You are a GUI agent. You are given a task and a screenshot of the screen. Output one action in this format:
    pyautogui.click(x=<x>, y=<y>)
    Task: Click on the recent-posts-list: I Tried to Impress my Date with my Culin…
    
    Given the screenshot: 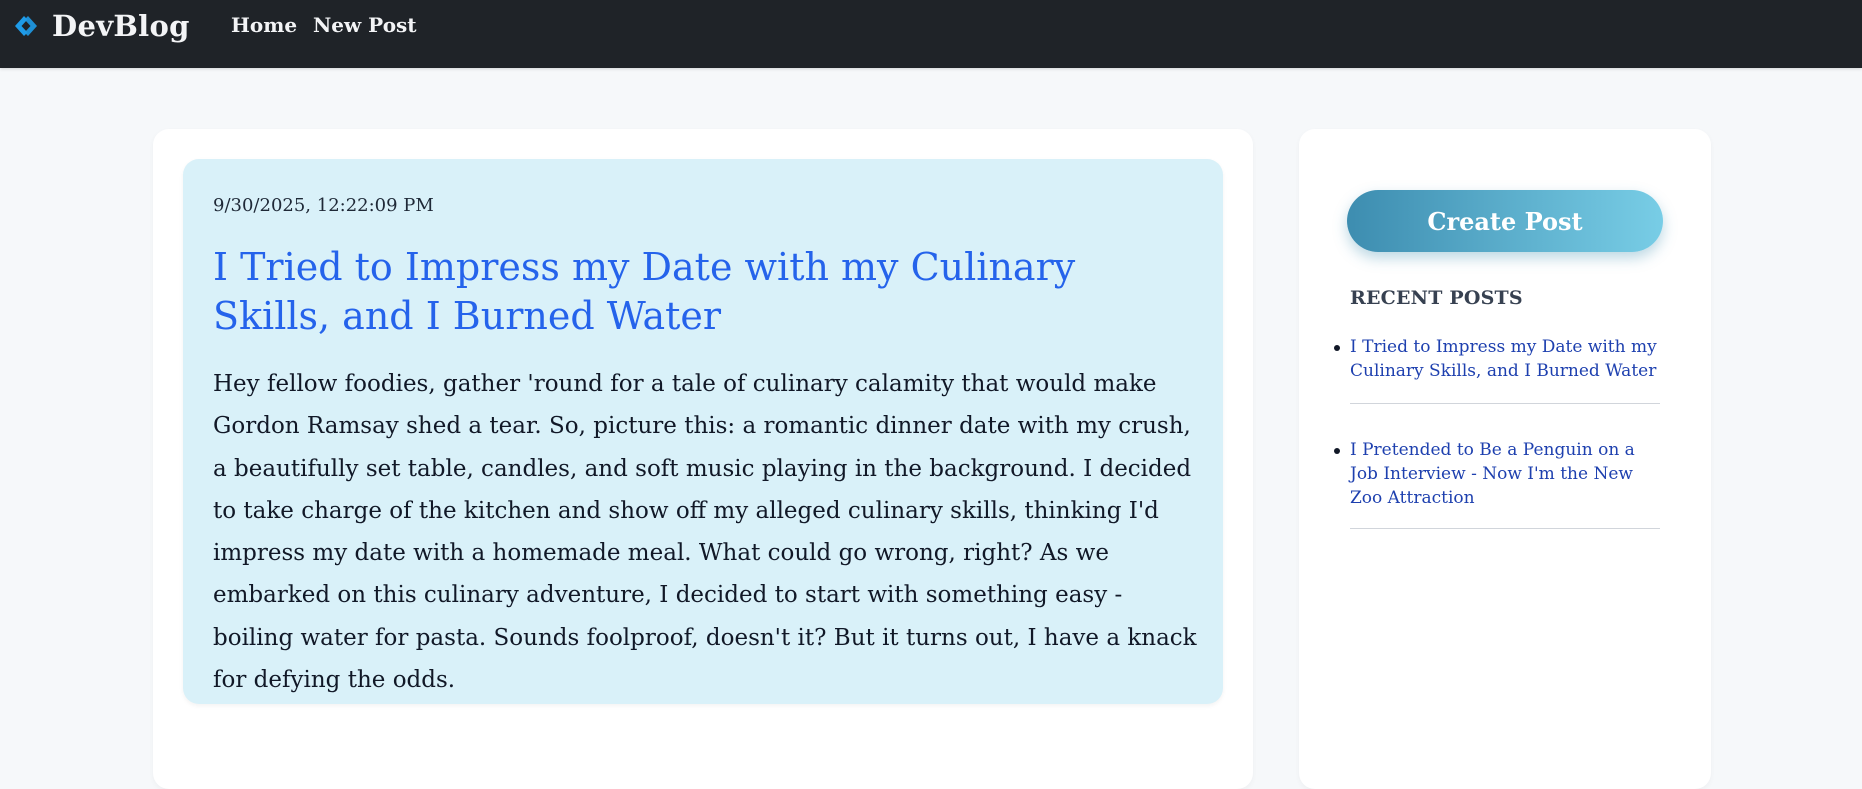 What is the action you would take?
    pyautogui.click(x=1497, y=450)
    